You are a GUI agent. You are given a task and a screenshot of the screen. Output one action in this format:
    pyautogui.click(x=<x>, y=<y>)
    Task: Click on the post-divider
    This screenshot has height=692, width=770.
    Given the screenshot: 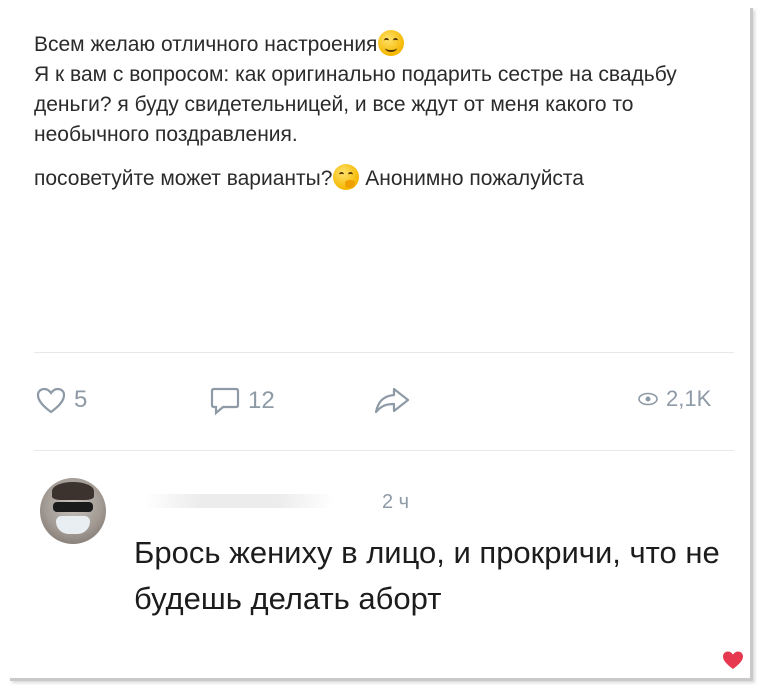 What is the action you would take?
    pyautogui.click(x=384, y=352)
    